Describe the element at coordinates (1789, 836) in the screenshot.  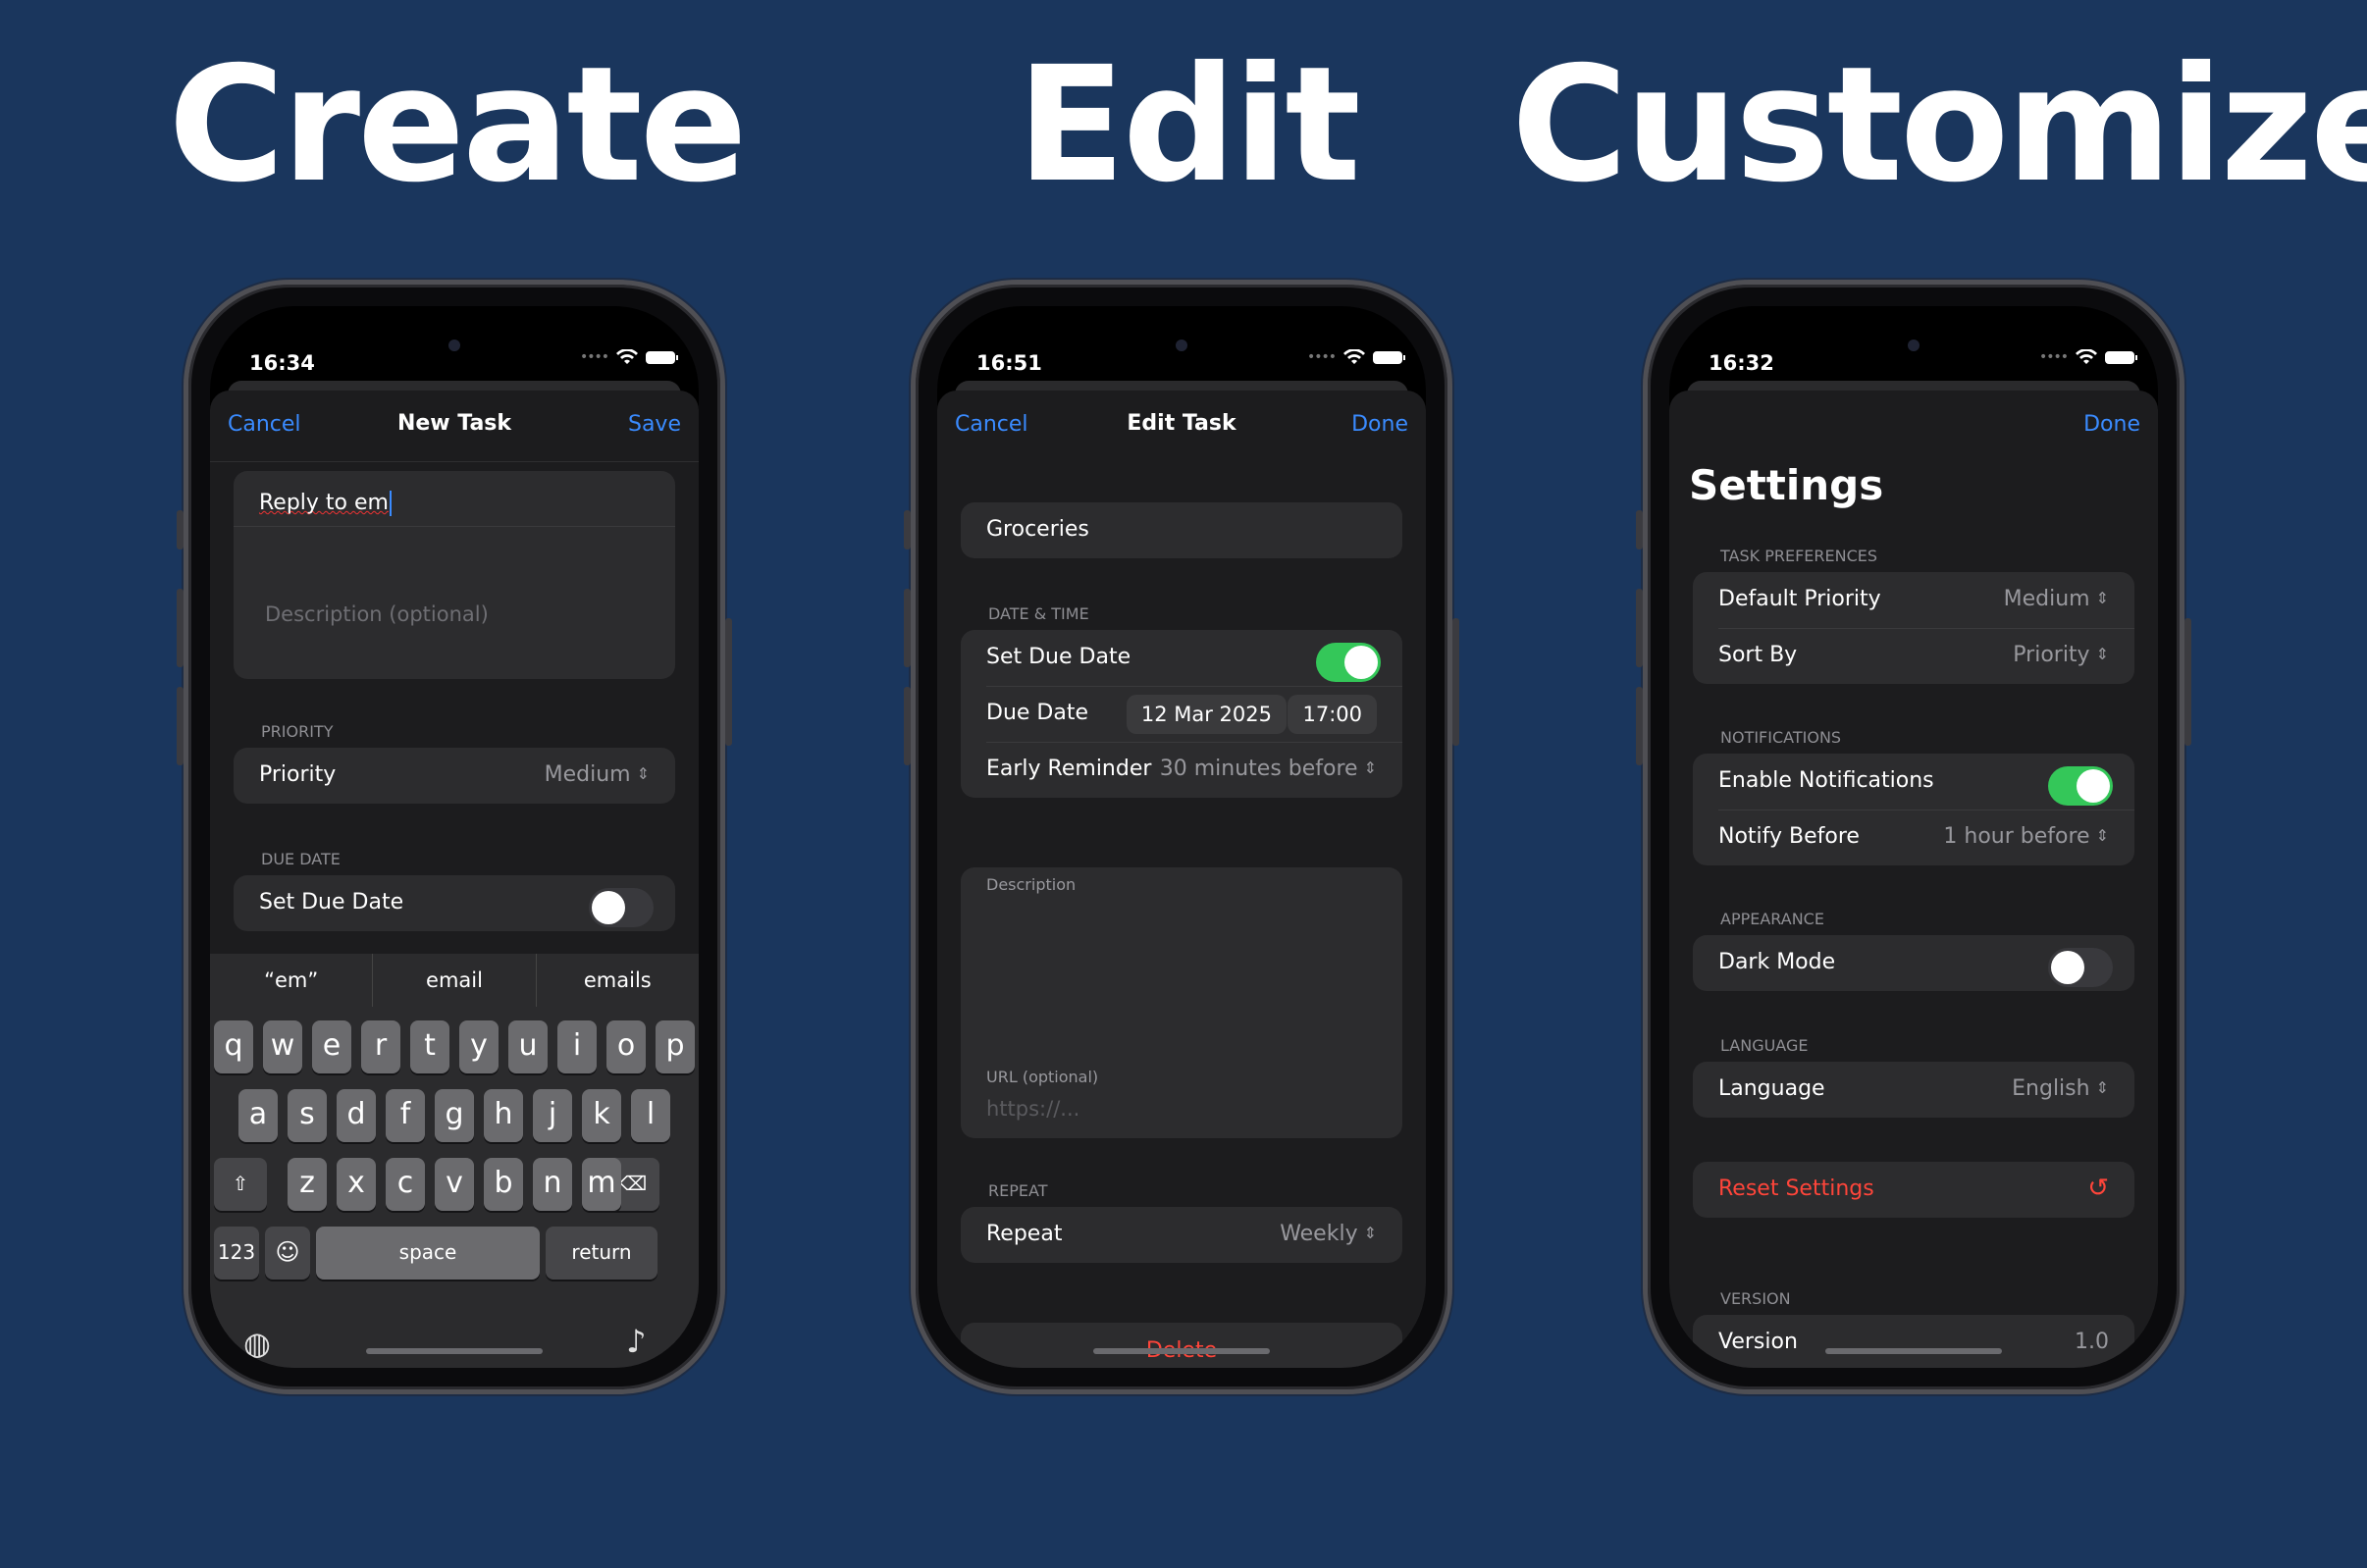
I see `notify-before-label: Notify Before` at that location.